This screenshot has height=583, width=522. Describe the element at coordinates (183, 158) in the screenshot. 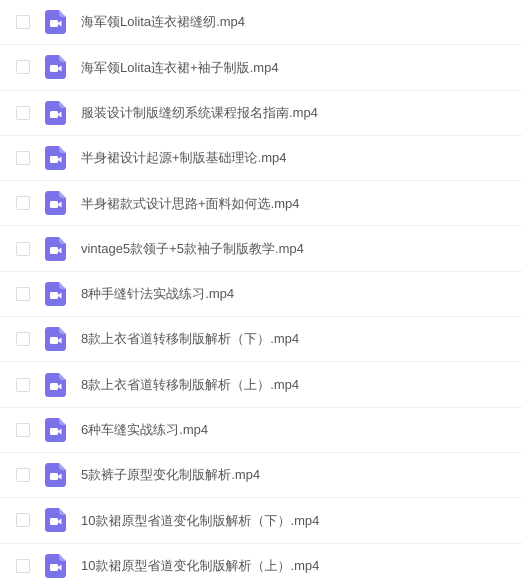

I see `file-name: 半身裙设计起源+制版基础理论.mp4` at that location.